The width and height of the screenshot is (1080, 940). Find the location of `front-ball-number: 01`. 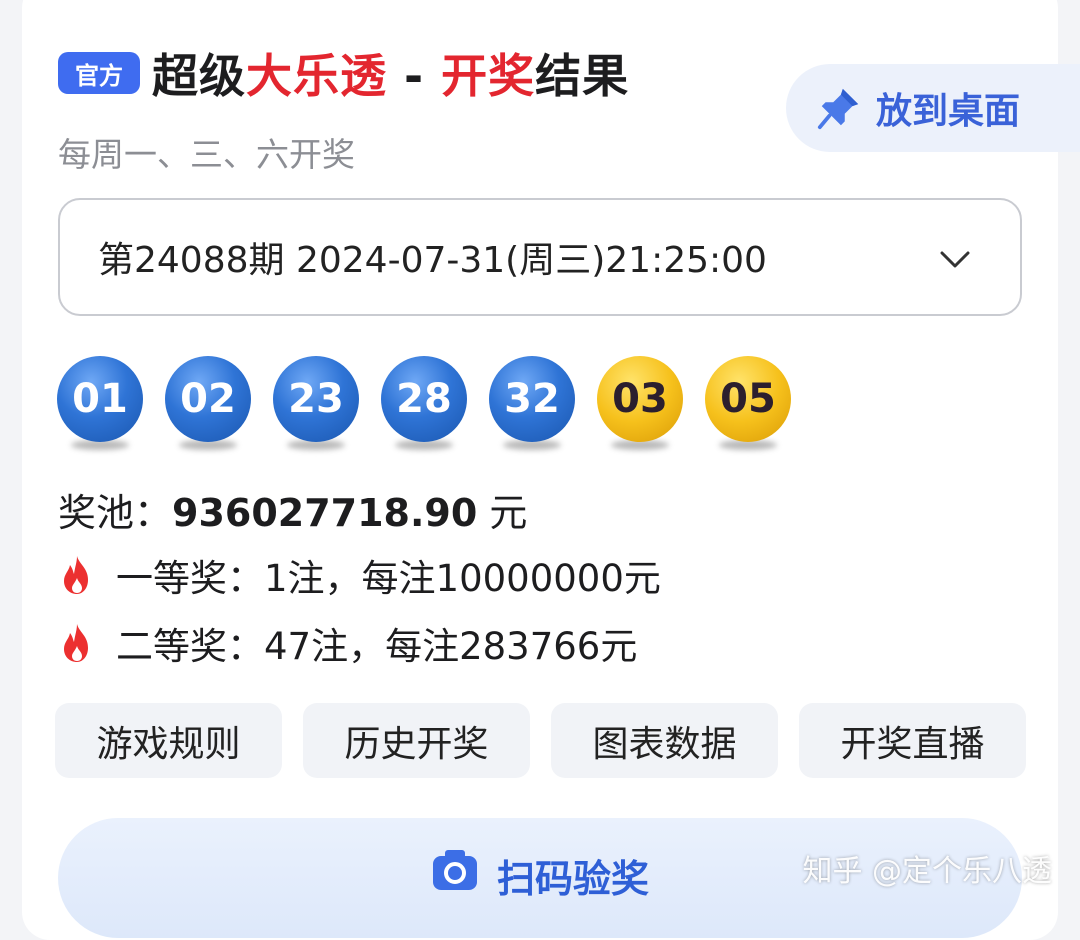

front-ball-number: 01 is located at coordinates (100, 399).